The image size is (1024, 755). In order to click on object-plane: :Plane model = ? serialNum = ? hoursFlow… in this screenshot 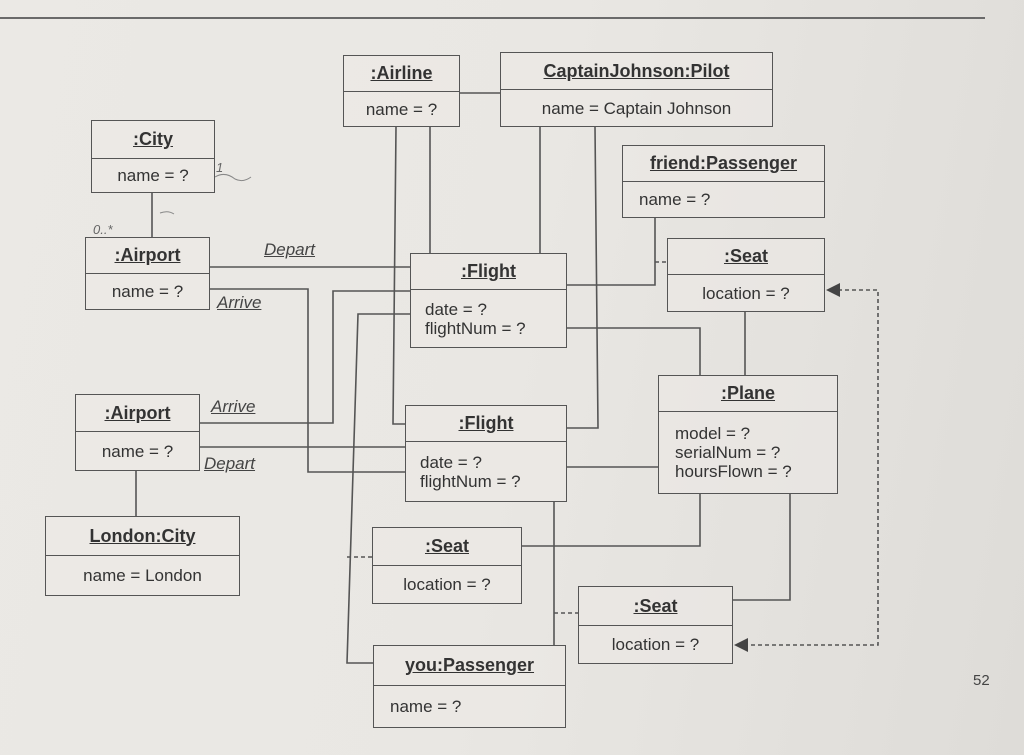, I will do `click(748, 434)`.